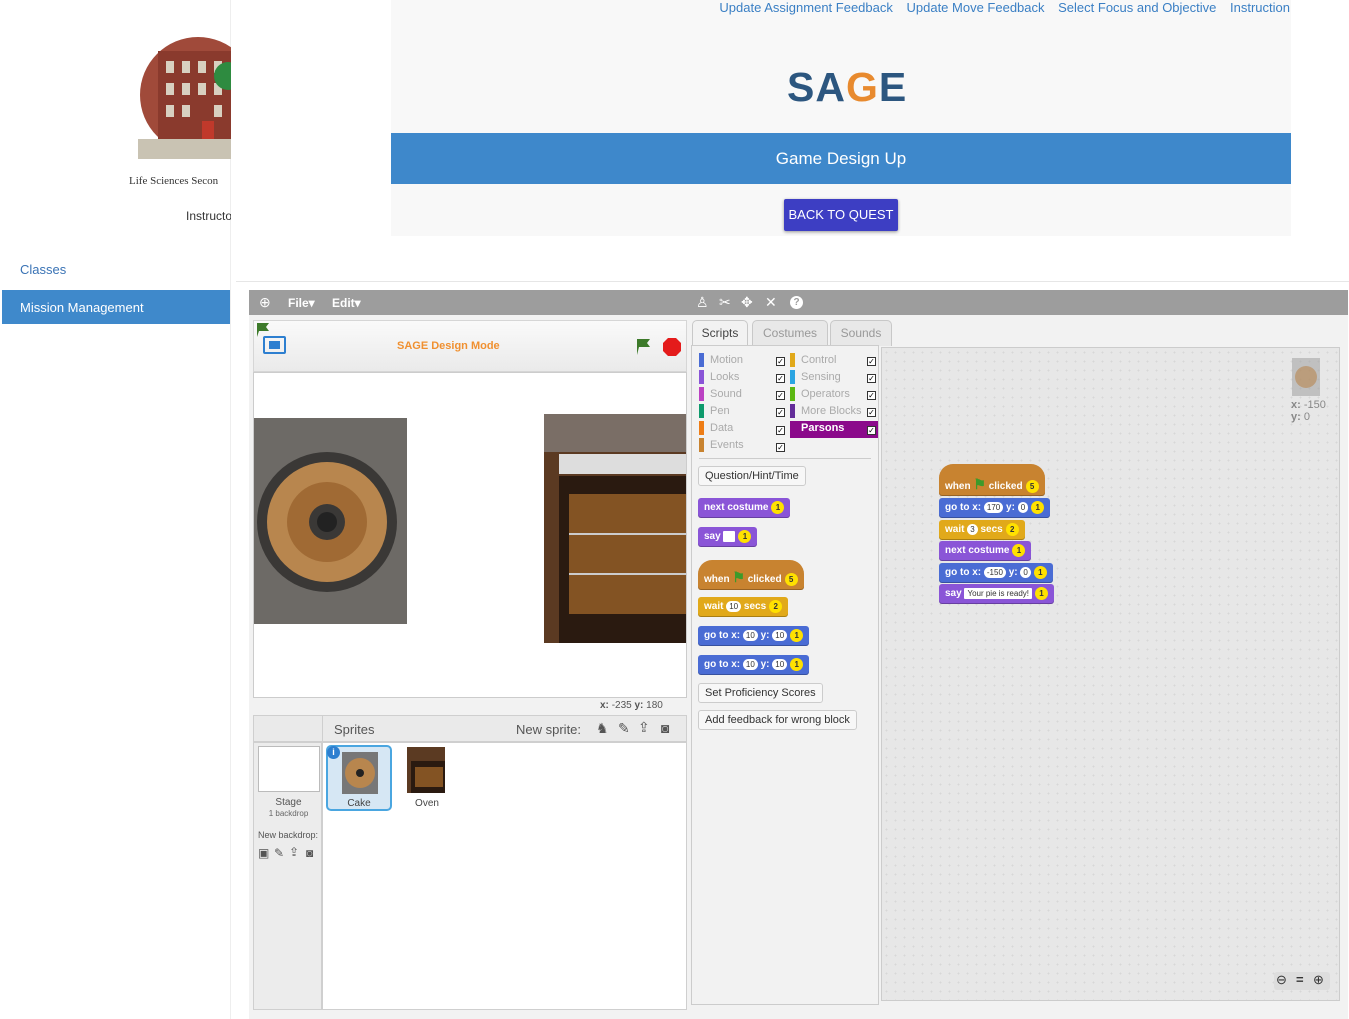 Image resolution: width=1349 pixels, height=1019 pixels. What do you see at coordinates (721, 446) in the screenshot?
I see `category-events: Events` at bounding box center [721, 446].